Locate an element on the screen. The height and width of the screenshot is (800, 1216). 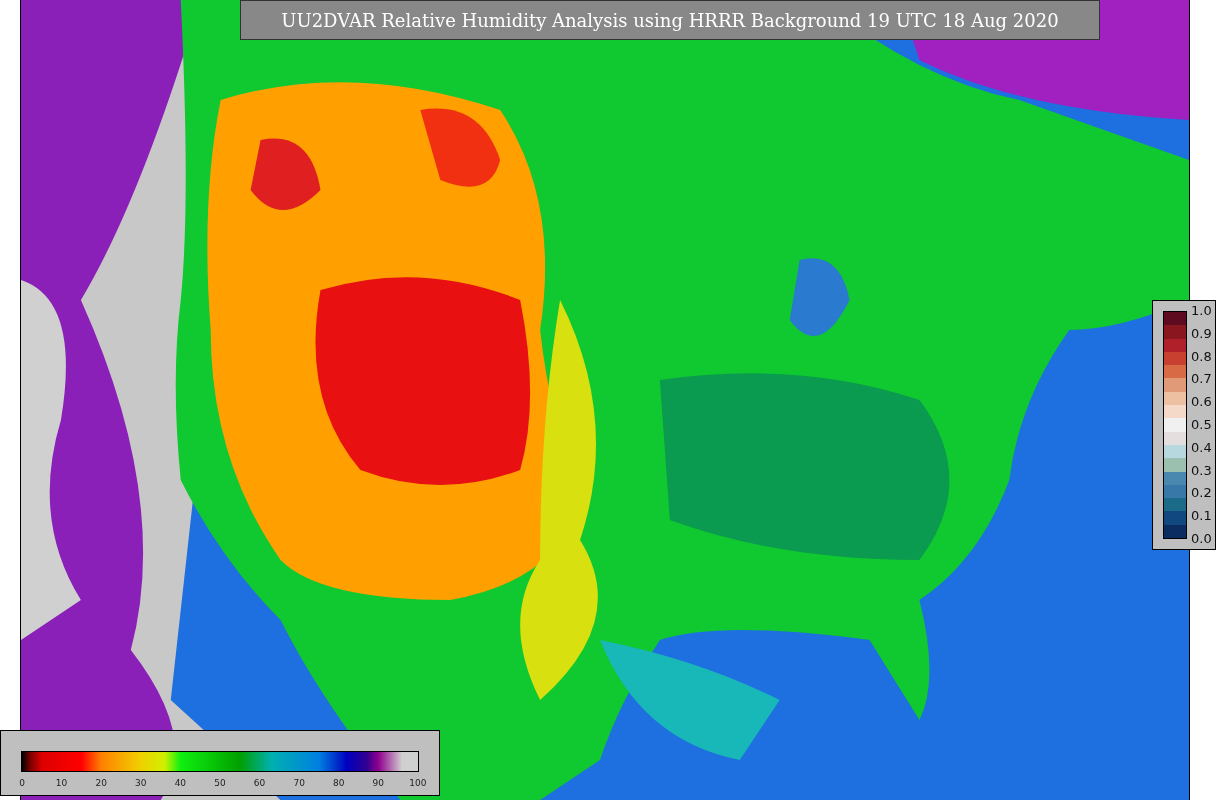
tick-label: 0.6 is located at coordinates (1201, 402).